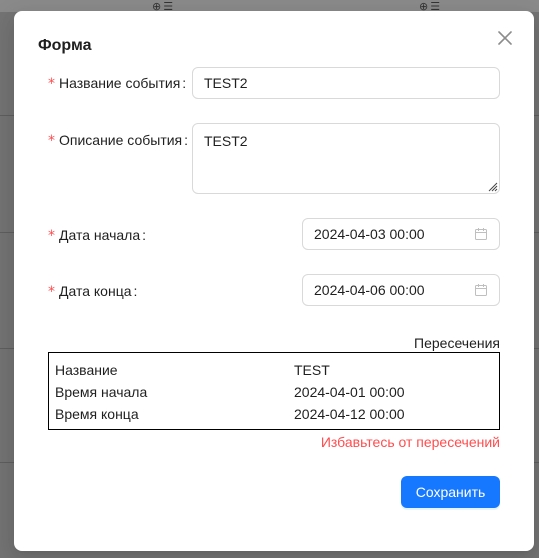 Image resolution: width=539 pixels, height=558 pixels. I want to click on end-date-label-text: Дата конца, so click(95, 291).